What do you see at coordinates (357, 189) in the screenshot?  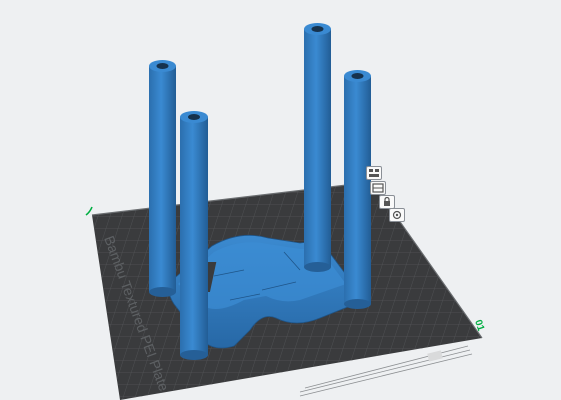 I see `pillar-front-right` at bounding box center [357, 189].